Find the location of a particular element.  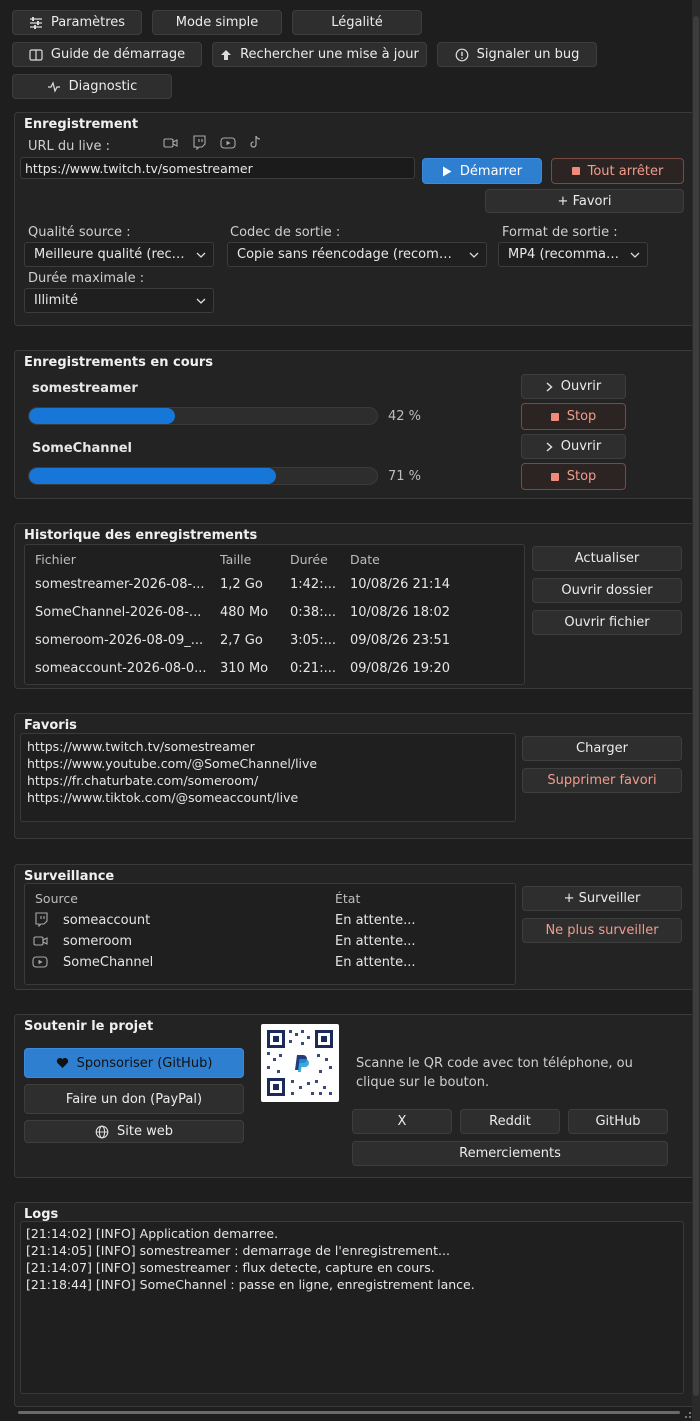

support-title: Soutenir le projet is located at coordinates (89, 1026).